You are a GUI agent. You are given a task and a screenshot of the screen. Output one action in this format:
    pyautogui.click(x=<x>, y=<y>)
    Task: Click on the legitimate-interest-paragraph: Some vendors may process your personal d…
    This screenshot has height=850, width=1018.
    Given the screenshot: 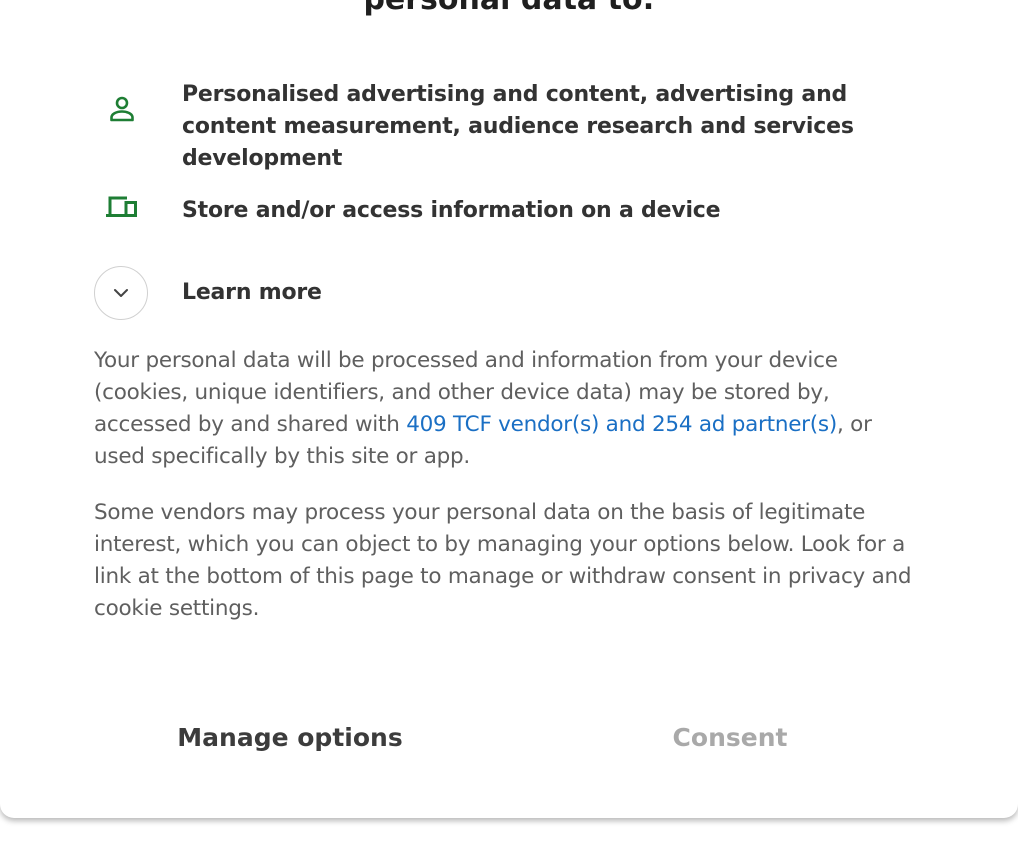 What is the action you would take?
    pyautogui.click(x=503, y=560)
    